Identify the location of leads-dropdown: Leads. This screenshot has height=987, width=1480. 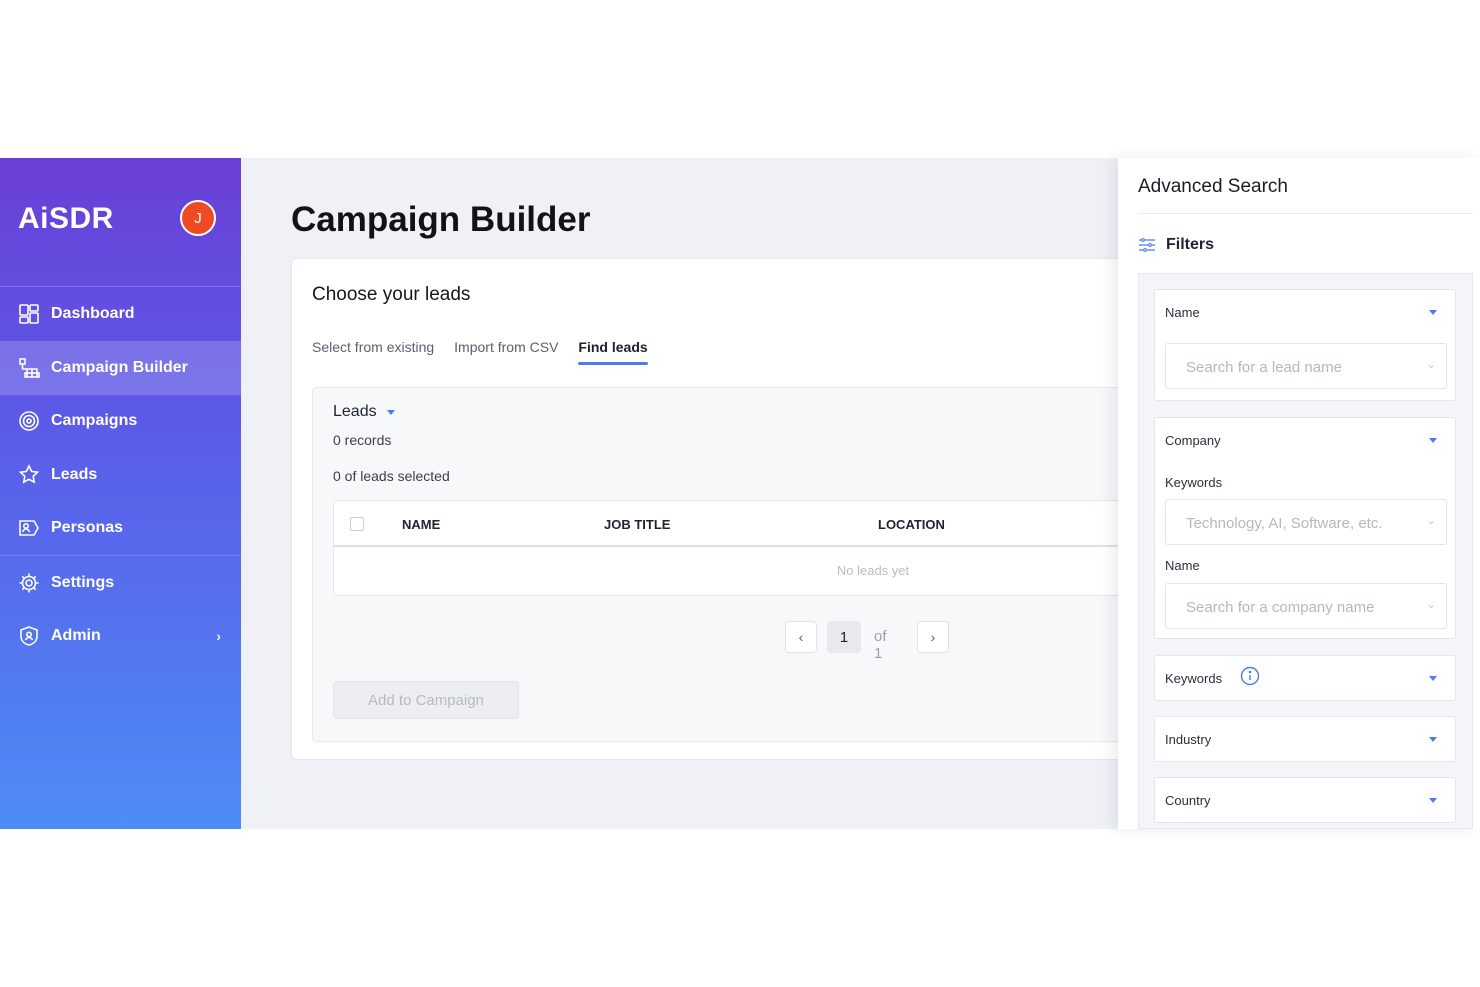
(364, 412).